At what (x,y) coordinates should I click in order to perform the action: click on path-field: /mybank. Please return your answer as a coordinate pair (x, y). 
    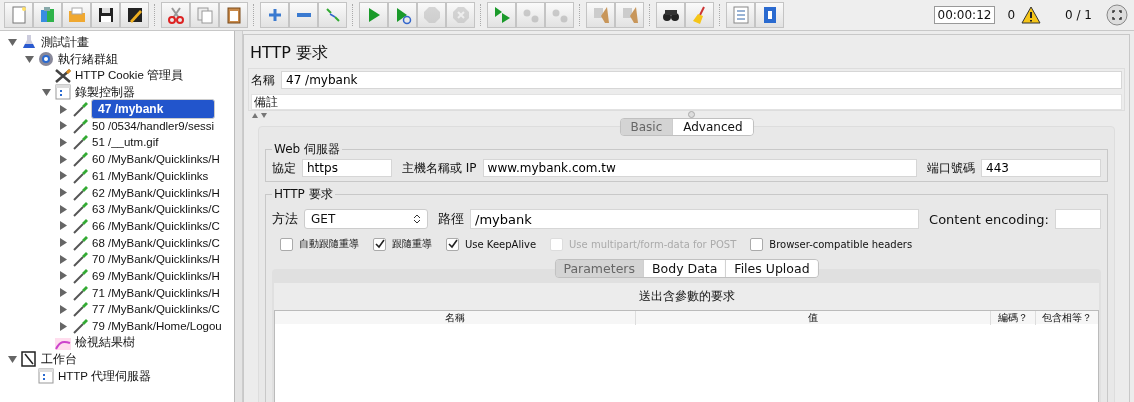
    Looking at the image, I should click on (695, 219).